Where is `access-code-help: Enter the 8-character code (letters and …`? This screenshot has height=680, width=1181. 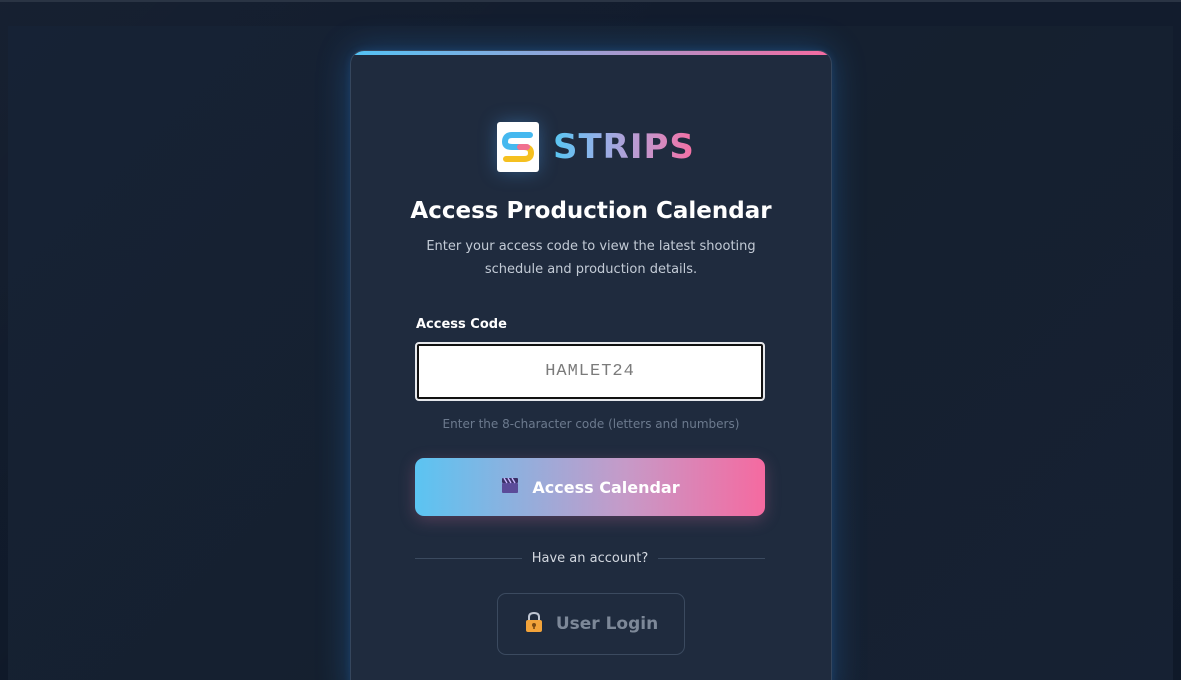
access-code-help: Enter the 8-character code (letters and … is located at coordinates (591, 424).